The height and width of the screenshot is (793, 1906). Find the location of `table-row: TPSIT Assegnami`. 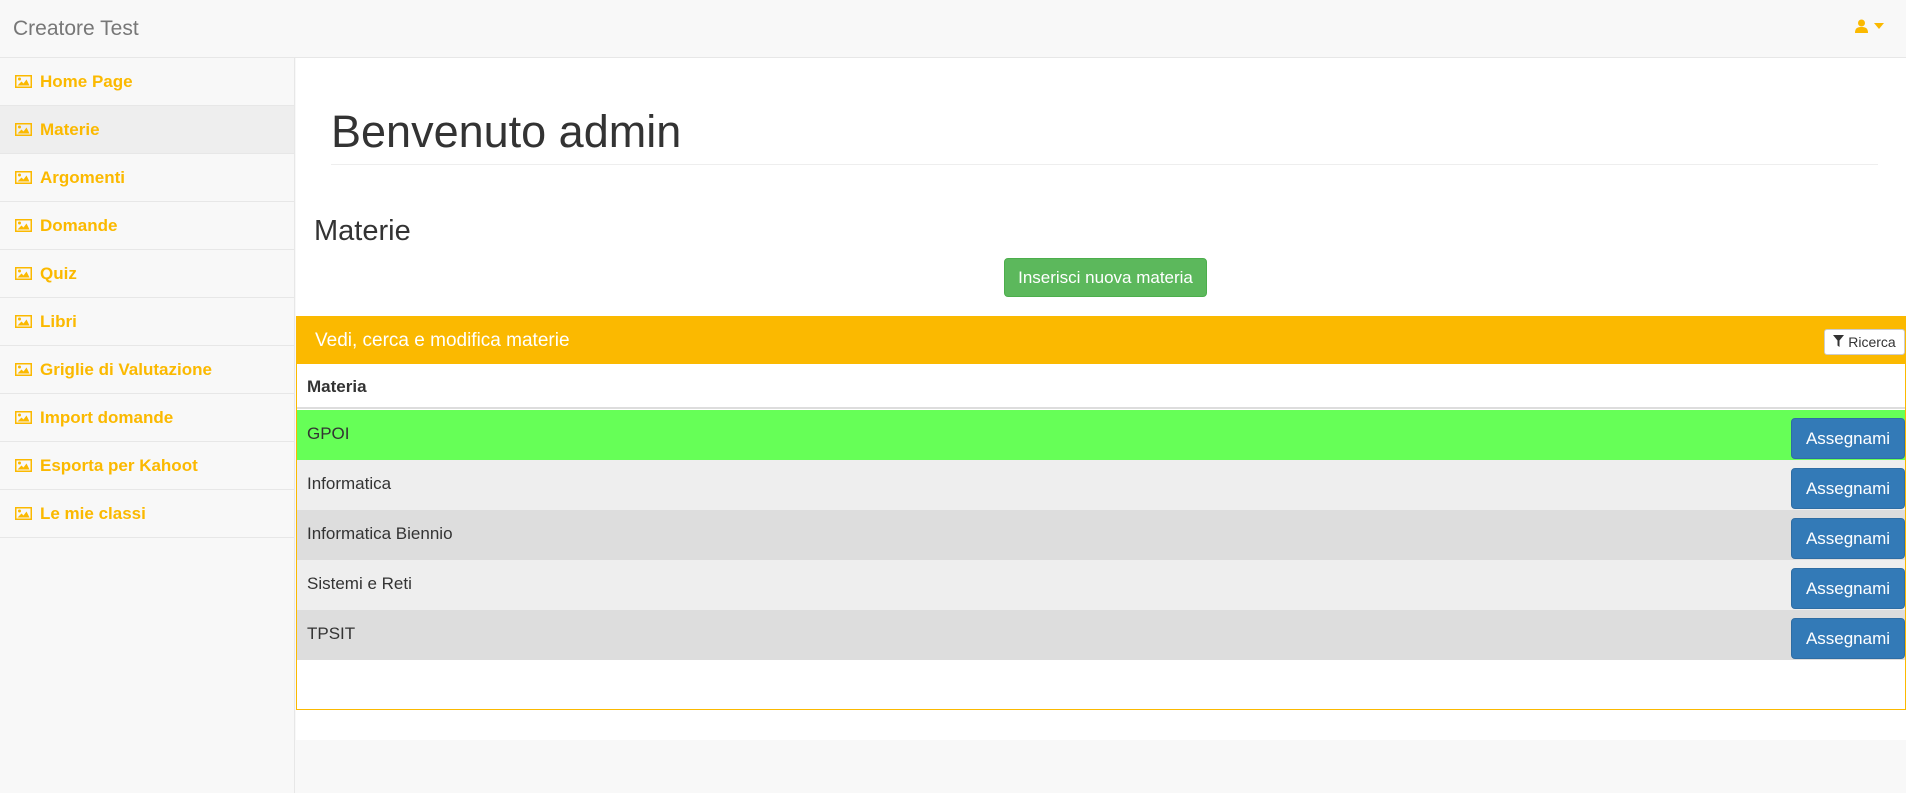

table-row: TPSIT Assegnami is located at coordinates (1101, 635).